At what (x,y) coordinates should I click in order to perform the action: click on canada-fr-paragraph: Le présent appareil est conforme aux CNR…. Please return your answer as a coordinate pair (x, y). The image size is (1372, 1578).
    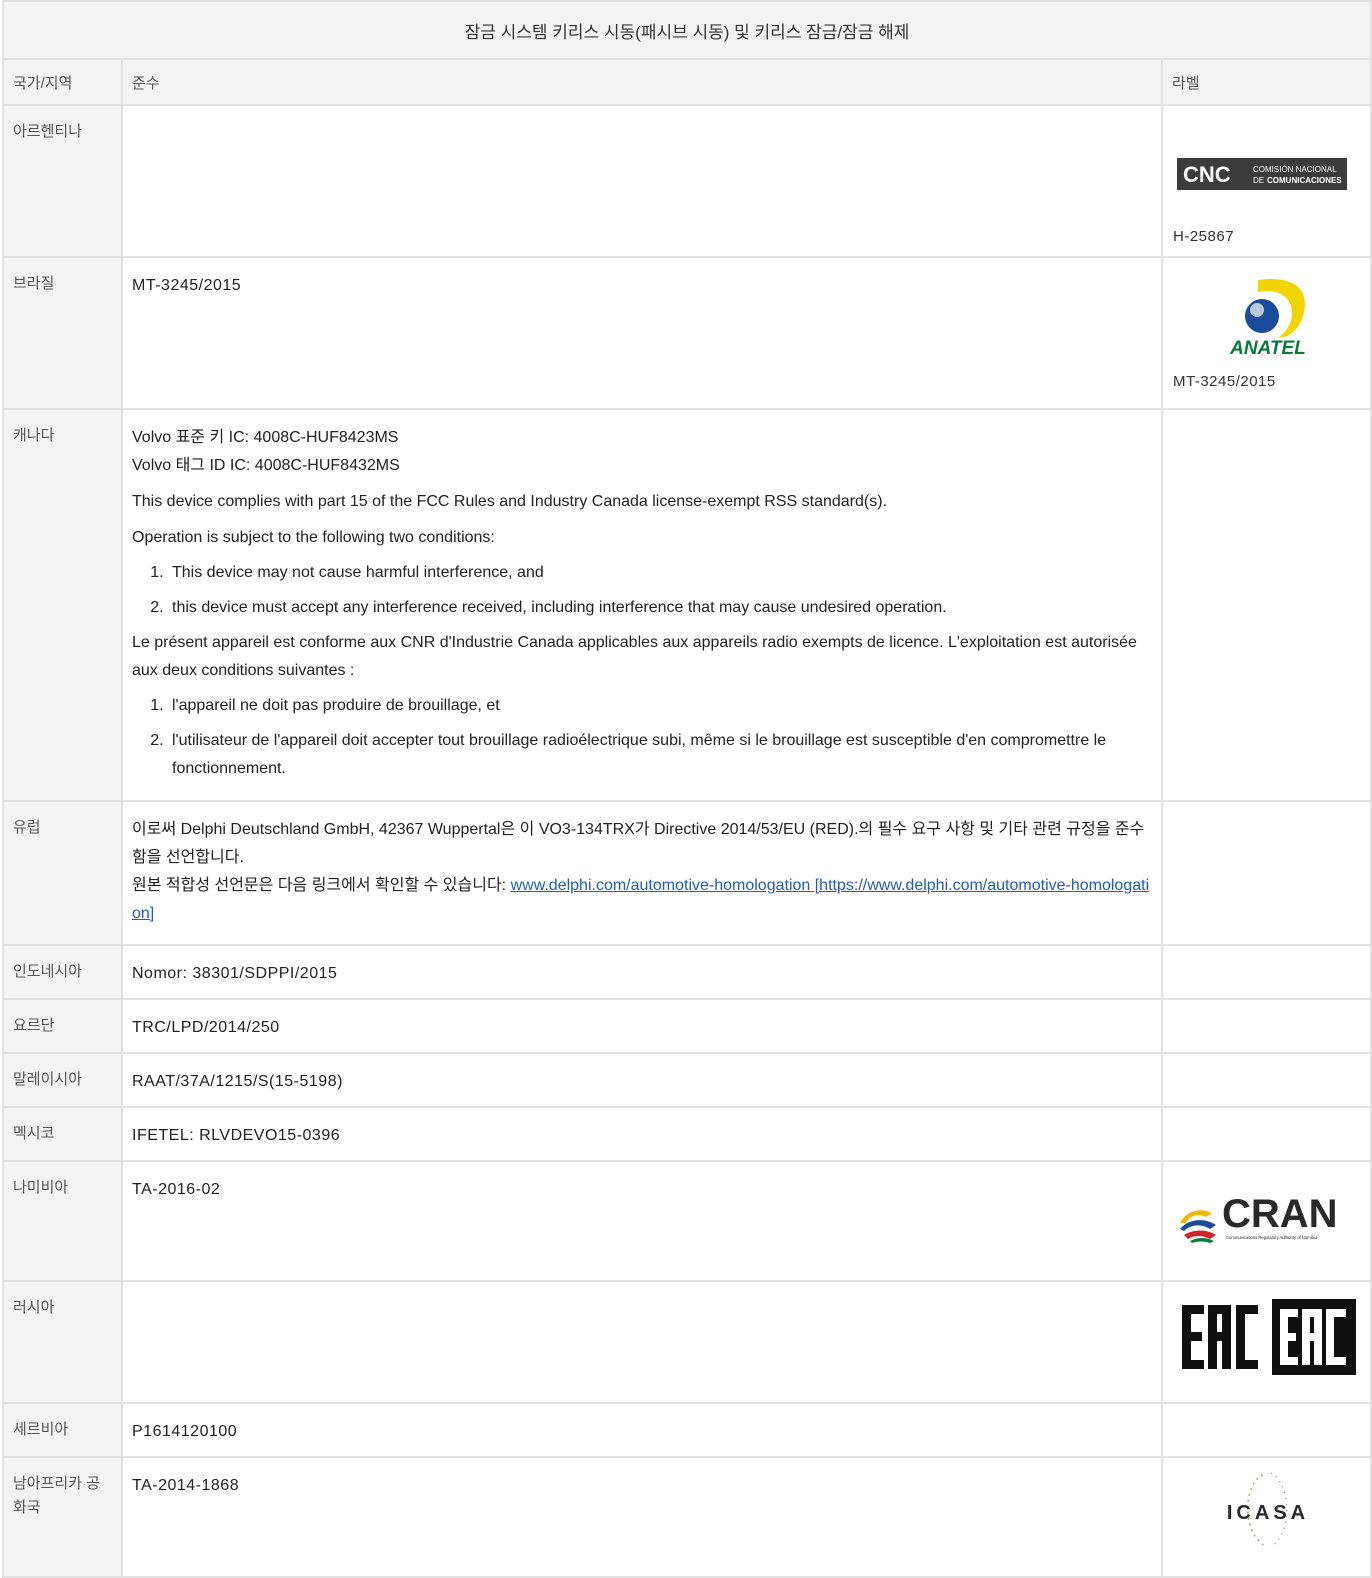
    Looking at the image, I should click on (634, 656).